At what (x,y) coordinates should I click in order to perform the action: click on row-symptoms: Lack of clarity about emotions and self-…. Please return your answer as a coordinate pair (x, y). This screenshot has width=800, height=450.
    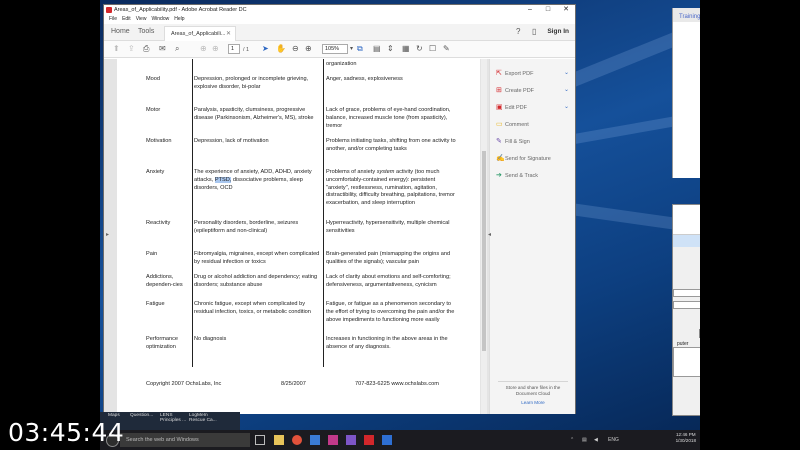
    Looking at the image, I should click on (388, 281).